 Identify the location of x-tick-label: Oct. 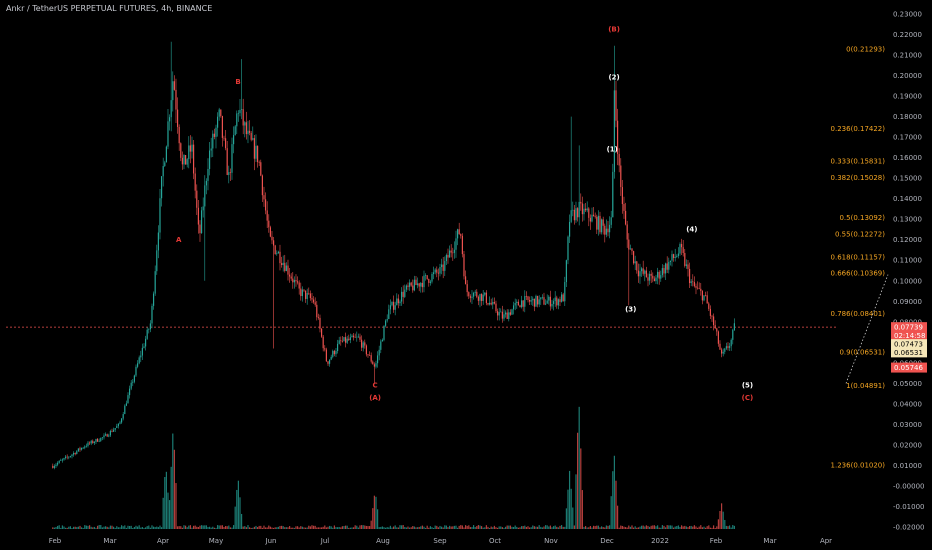
(495, 541).